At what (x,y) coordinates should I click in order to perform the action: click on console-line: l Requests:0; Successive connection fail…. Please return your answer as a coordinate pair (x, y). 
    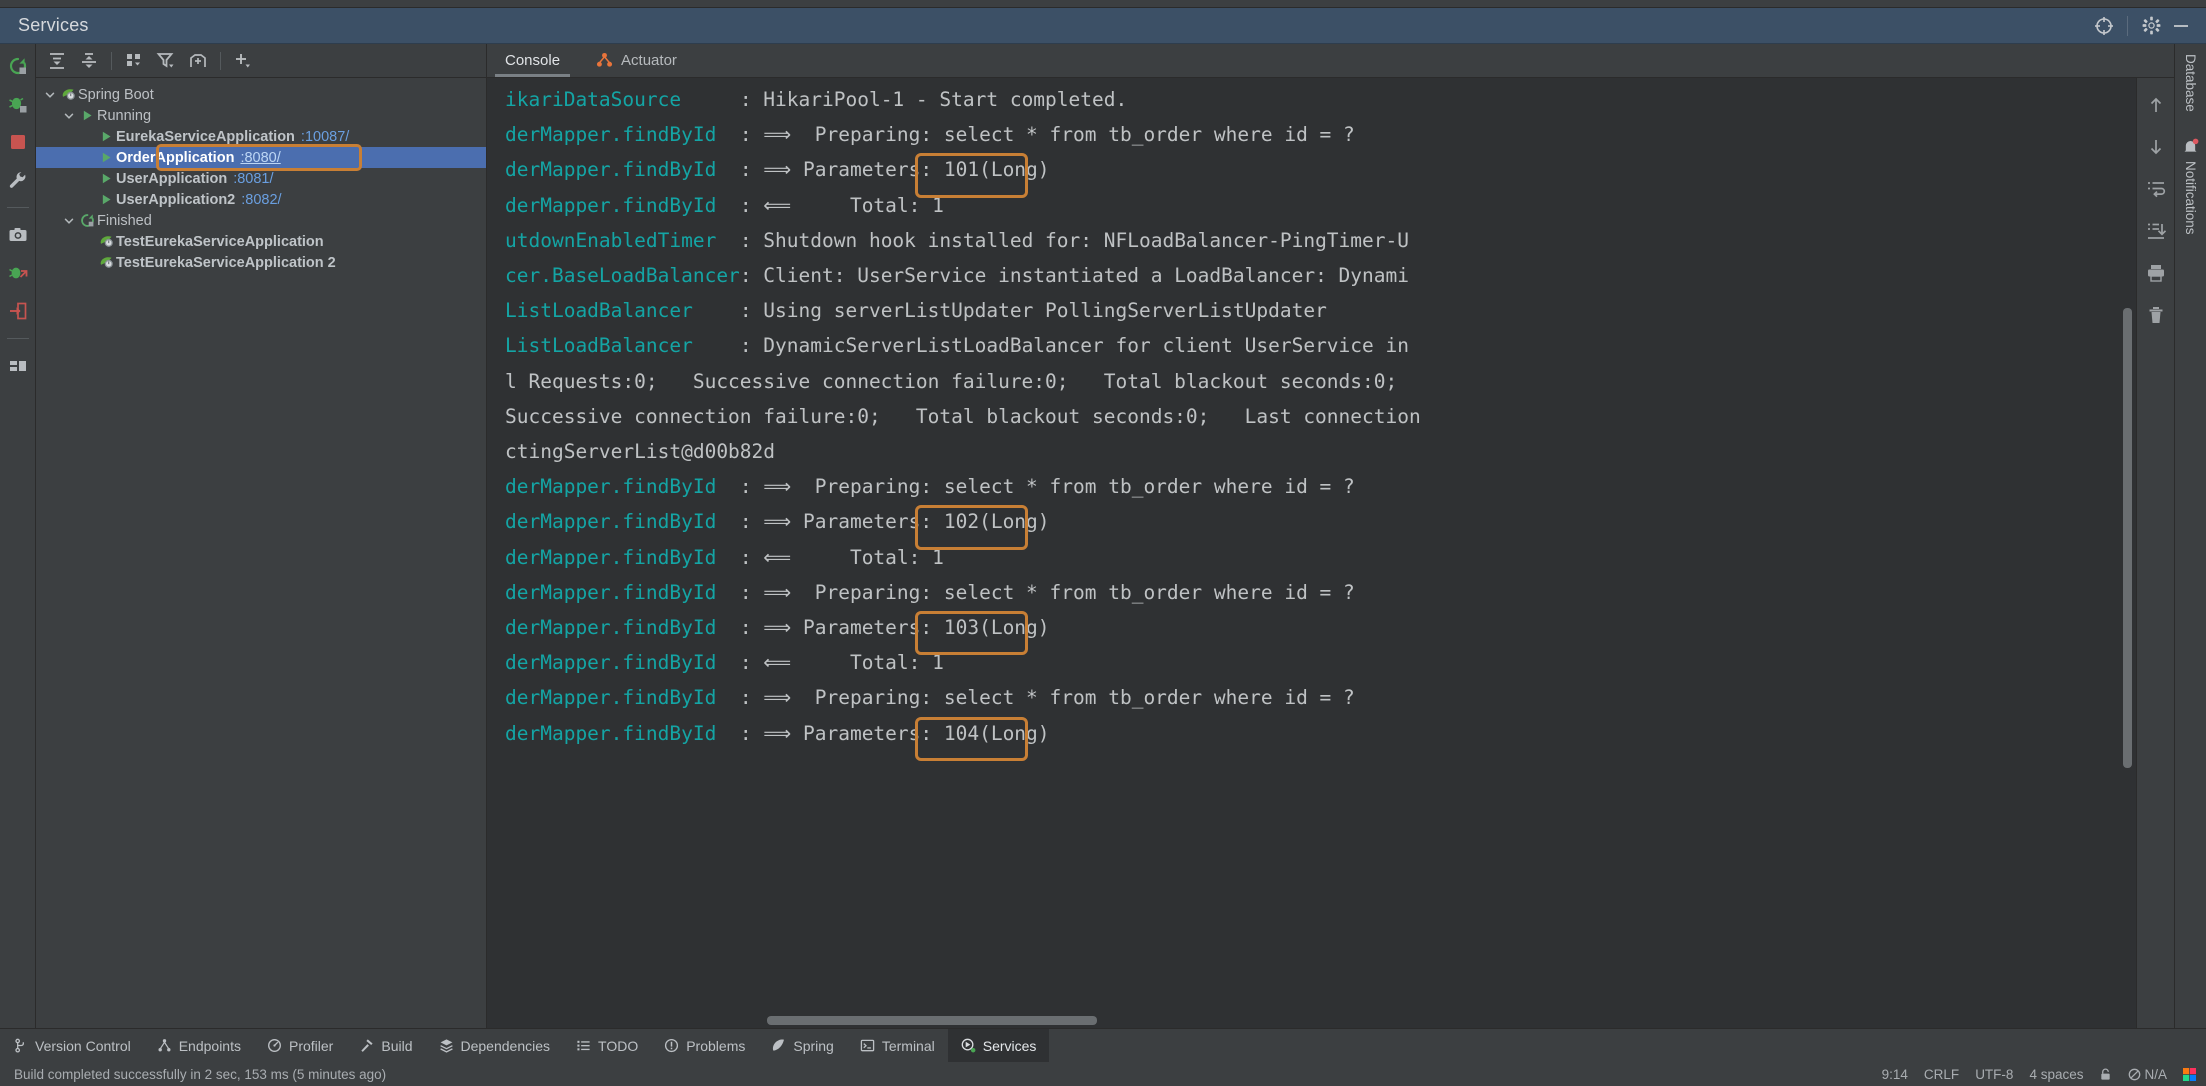
    Looking at the image, I should click on (1320, 381).